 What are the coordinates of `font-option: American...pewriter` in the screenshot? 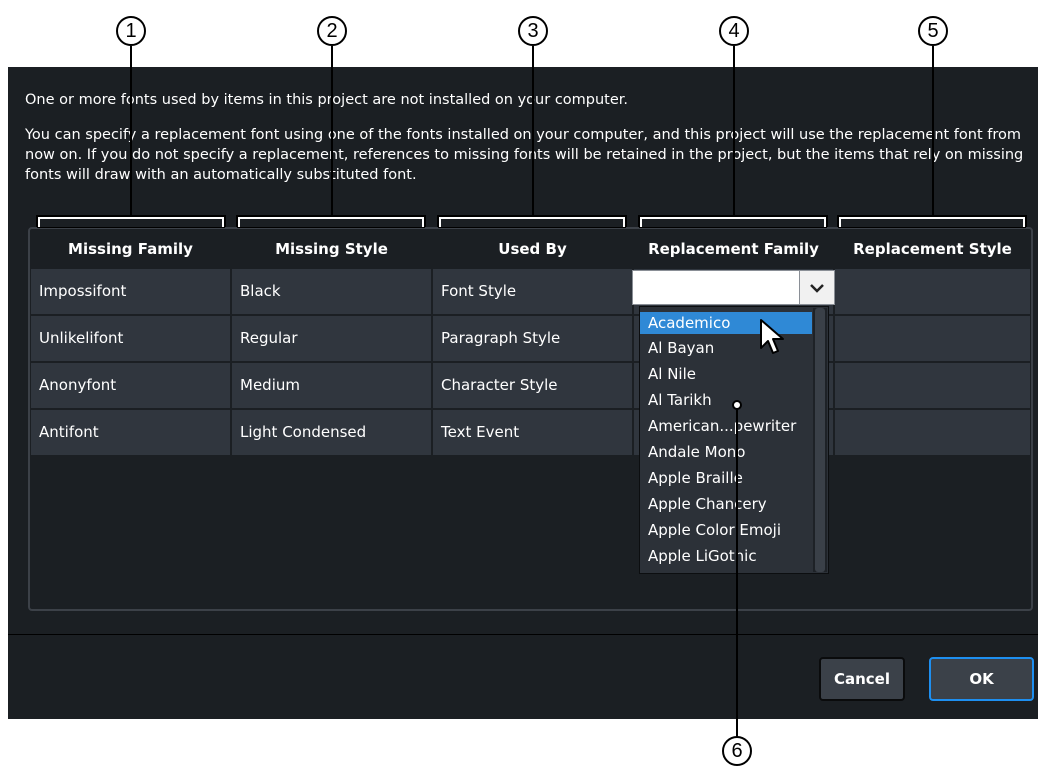 It's located at (726, 426).